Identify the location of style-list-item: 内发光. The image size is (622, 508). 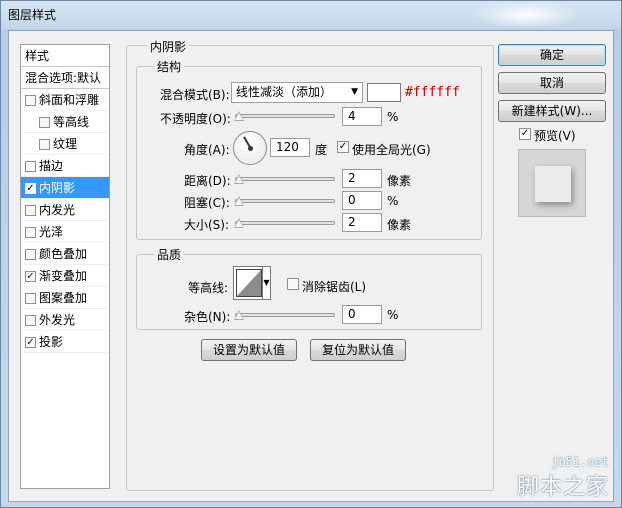
(65, 210).